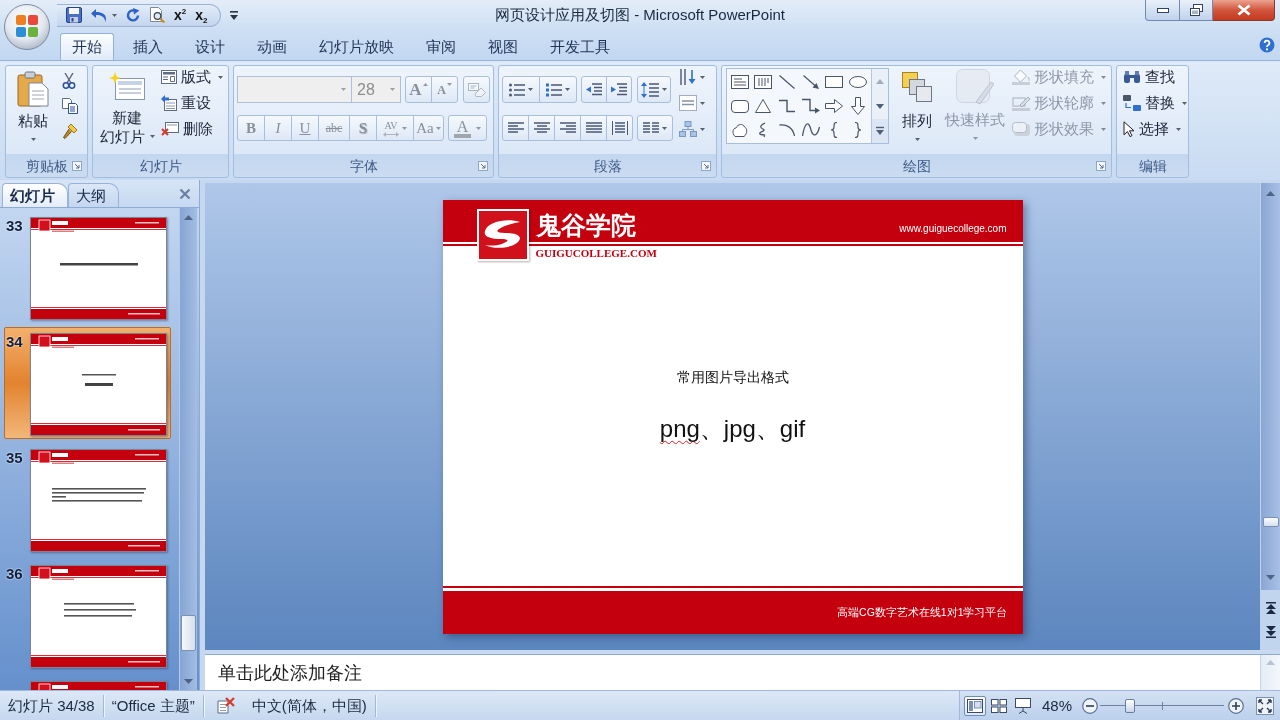 The image size is (1280, 720). What do you see at coordinates (834, 106) in the screenshot?
I see `right-arrow-icon` at bounding box center [834, 106].